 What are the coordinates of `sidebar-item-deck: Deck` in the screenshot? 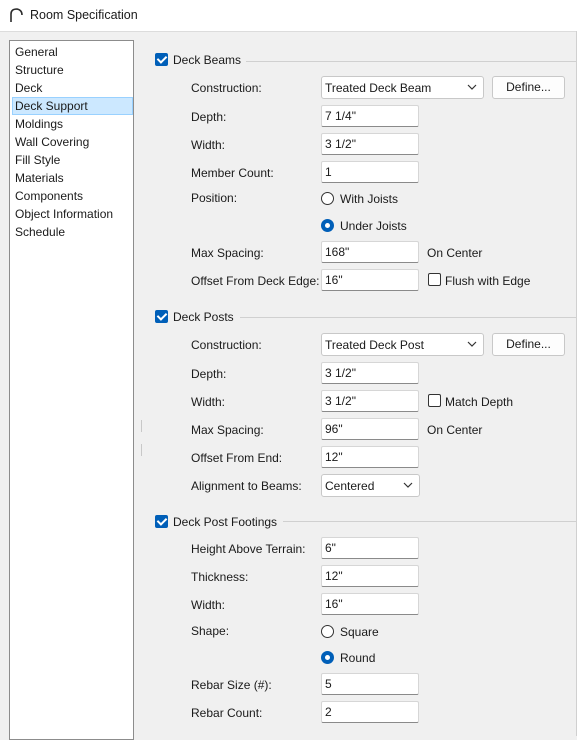 It's located at (72, 88).